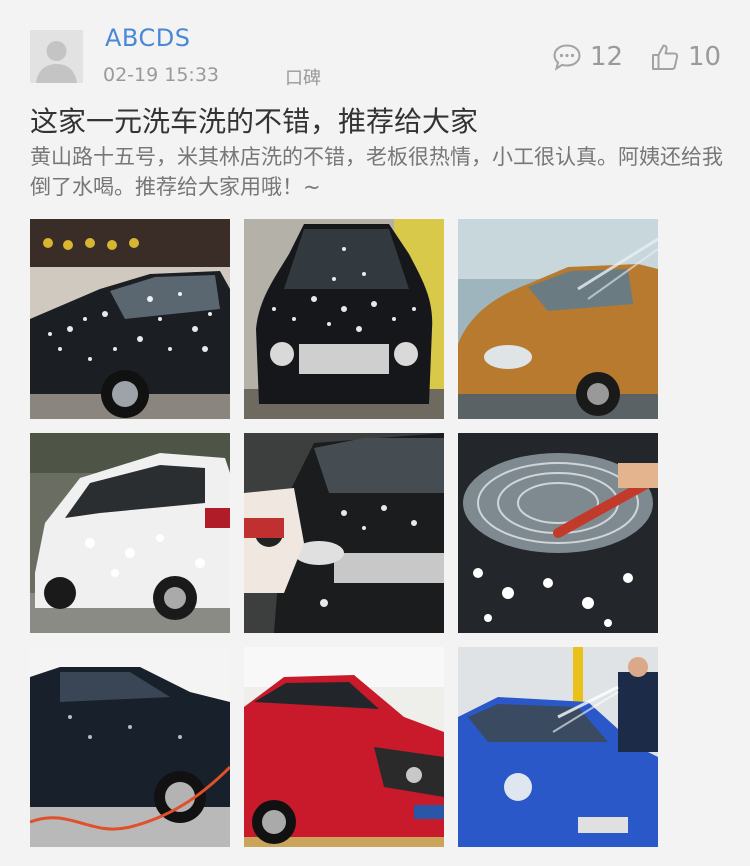 Image resolution: width=750 pixels, height=866 pixels. What do you see at coordinates (567, 57) in the screenshot?
I see `comment-bubble-icon` at bounding box center [567, 57].